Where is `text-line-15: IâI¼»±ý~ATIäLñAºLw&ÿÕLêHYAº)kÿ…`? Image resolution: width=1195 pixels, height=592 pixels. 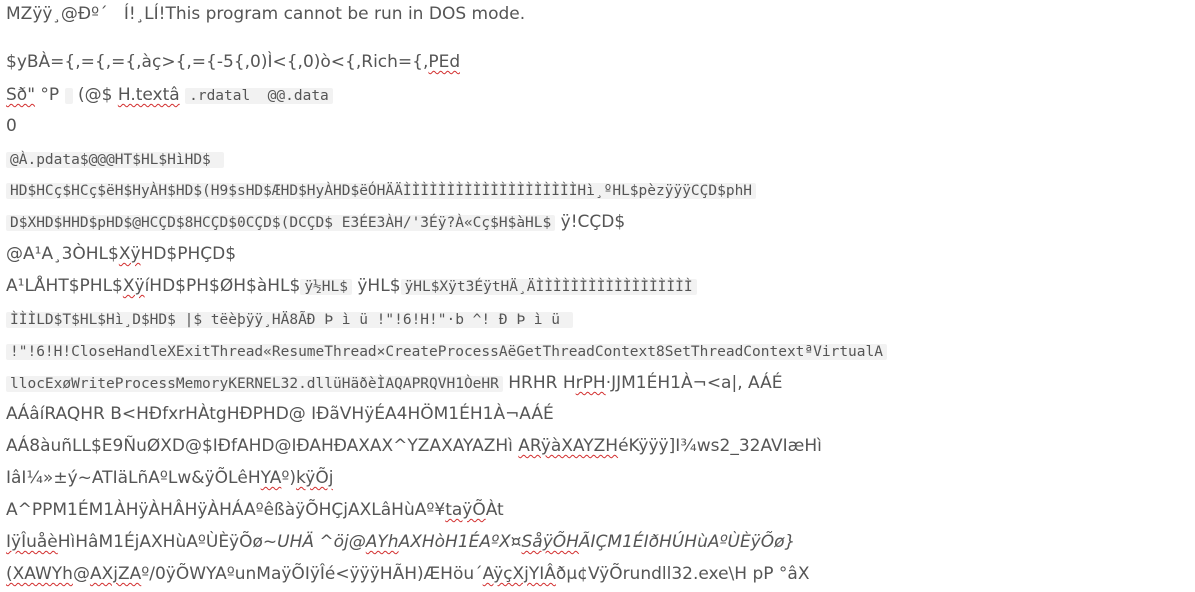 text-line-15: IâI¼»±ý~ATIäLñAºLw&ÿÕLêHYAº)kÿ… is located at coordinates (169, 478).